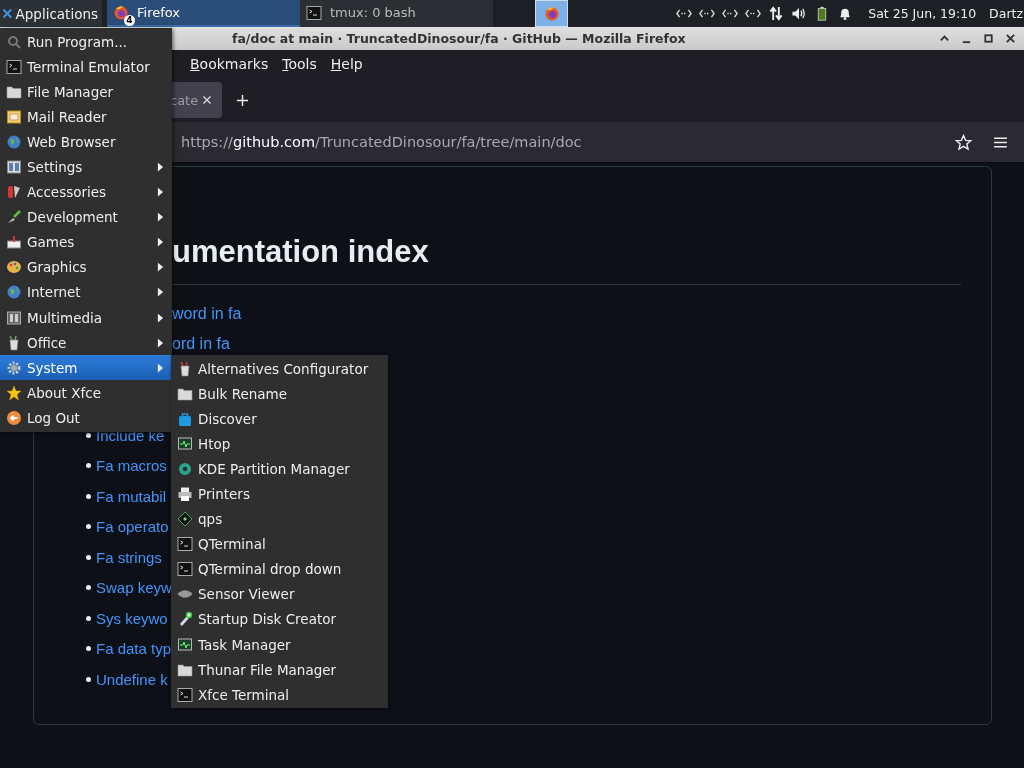 This screenshot has width=1024, height=768. Describe the element at coordinates (14, 41) in the screenshot. I see `search-icon` at that location.